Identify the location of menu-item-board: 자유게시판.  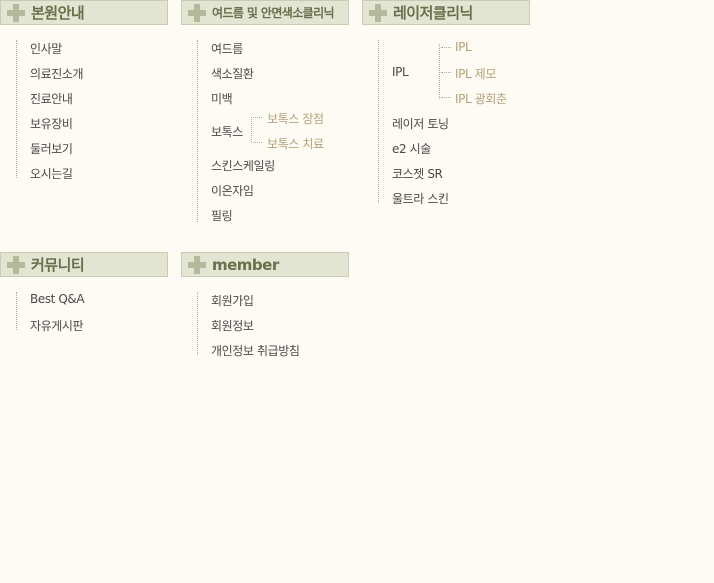
(57, 325).